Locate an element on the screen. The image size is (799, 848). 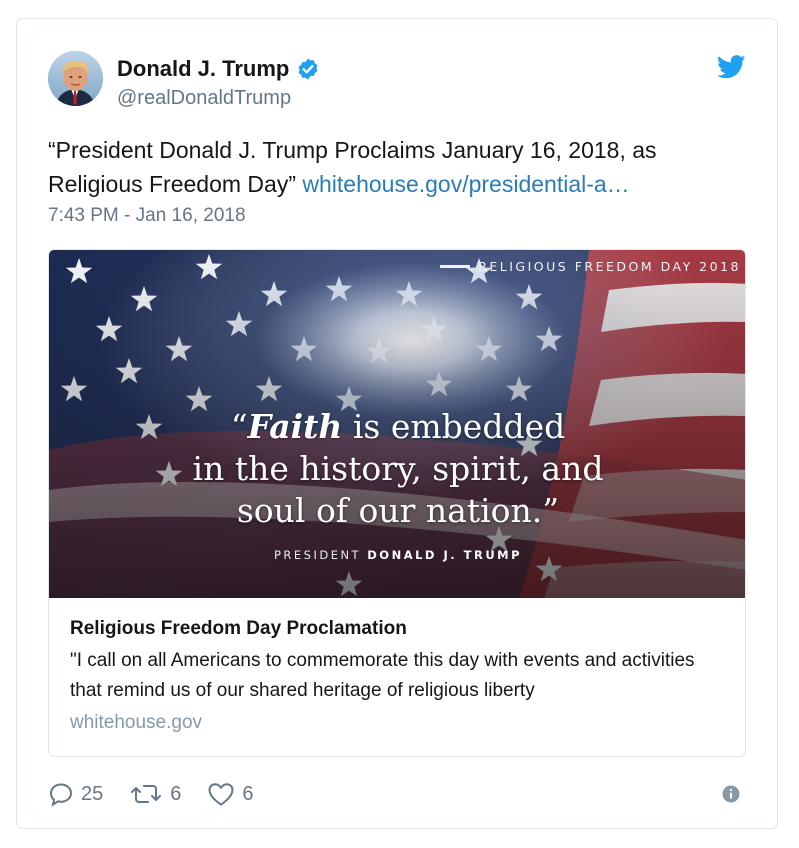
like-button: 6 is located at coordinates (230, 794).